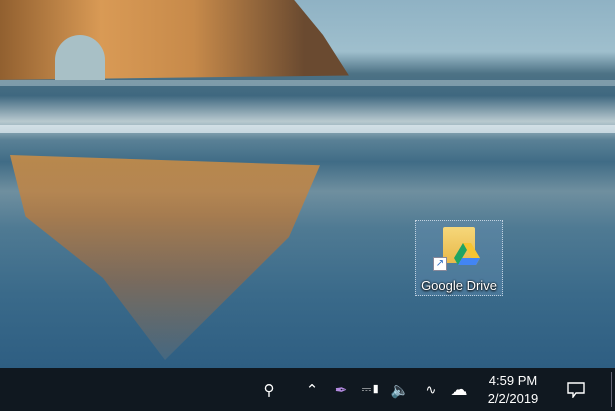 This screenshot has height=411, width=615. Describe the element at coordinates (341, 389) in the screenshot. I see `feather-icon: ✒` at that location.